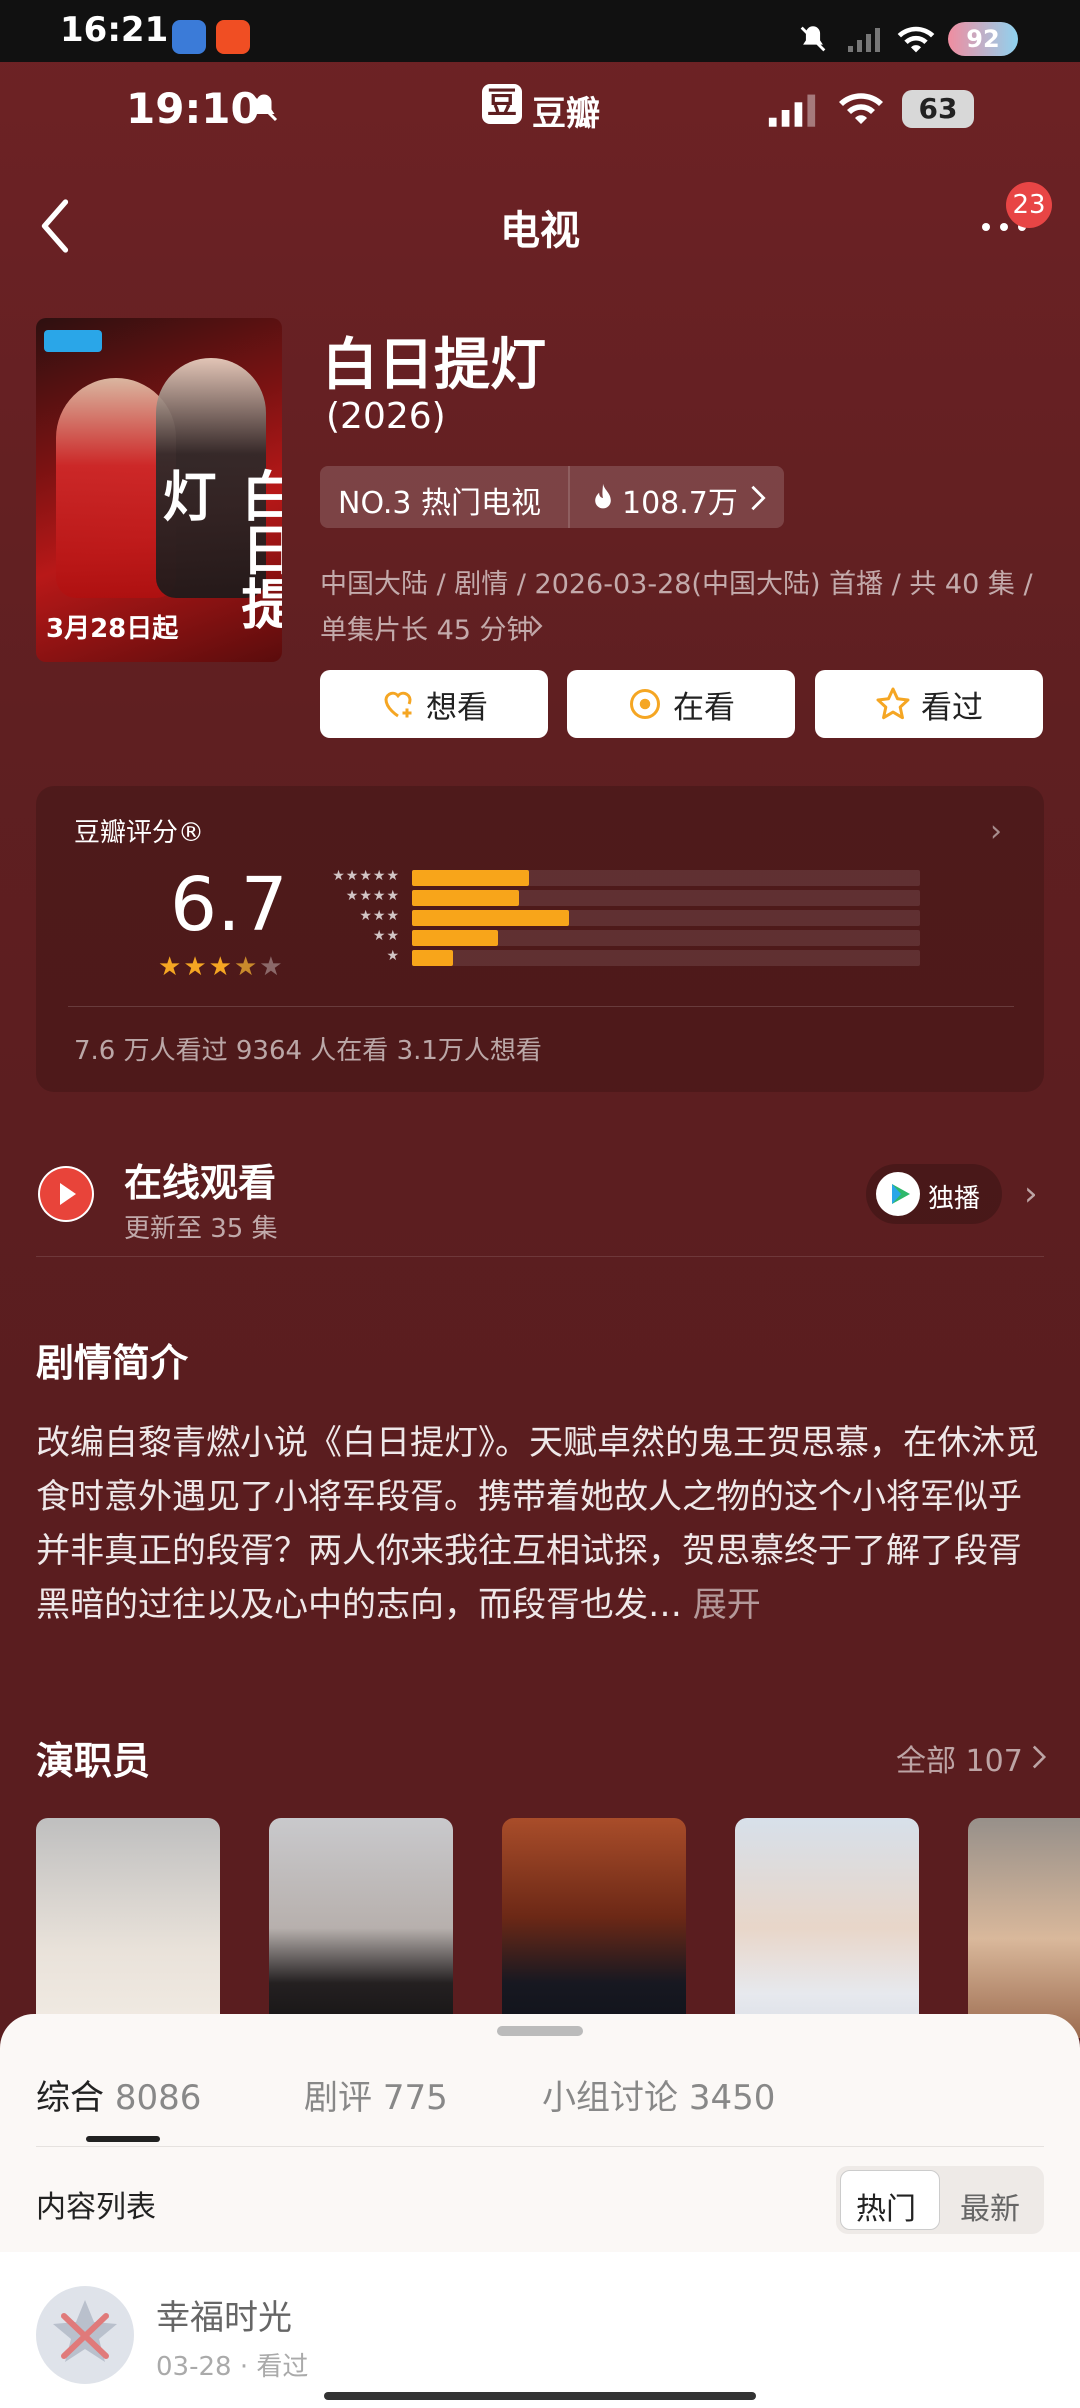 This screenshot has height=2408, width=1080. What do you see at coordinates (569, 497) in the screenshot?
I see `rank-divider` at bounding box center [569, 497].